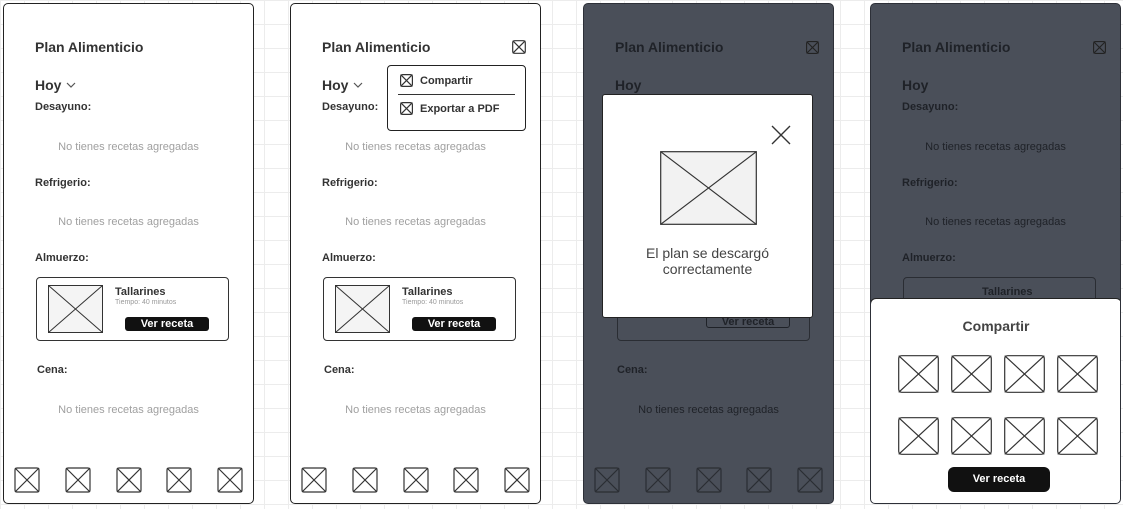  What do you see at coordinates (456, 98) in the screenshot?
I see `options-menu: Compartir Exportar a PDF` at bounding box center [456, 98].